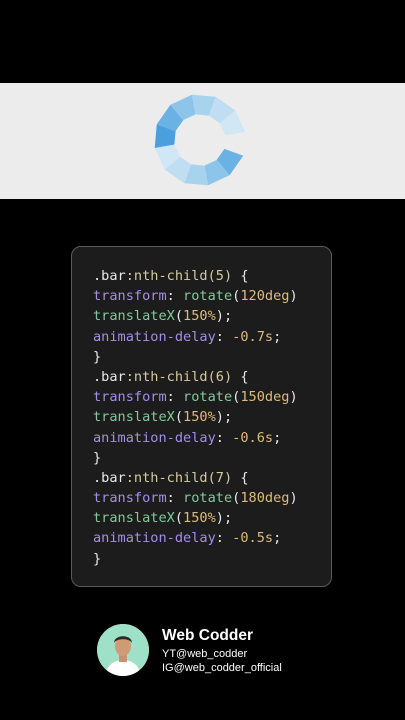  Describe the element at coordinates (123, 650) in the screenshot. I see `avatar` at that location.